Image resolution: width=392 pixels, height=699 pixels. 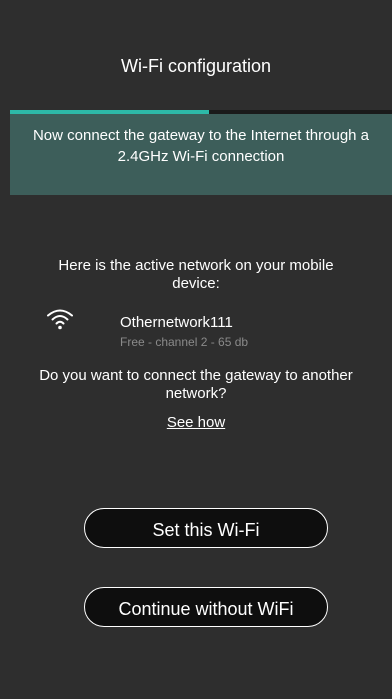 What do you see at coordinates (176, 322) in the screenshot?
I see `network-name: Othernetwork111` at bounding box center [176, 322].